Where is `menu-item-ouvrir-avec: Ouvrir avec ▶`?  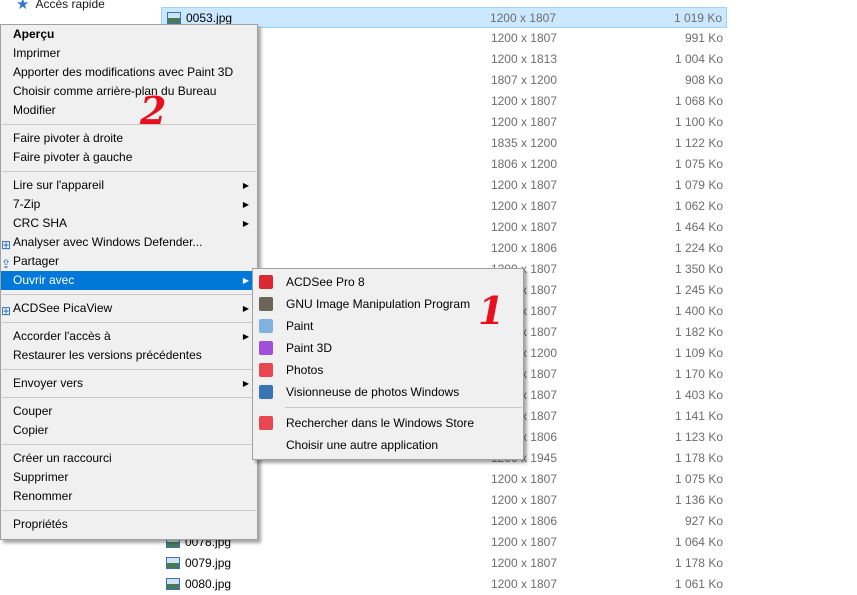
menu-item-ouvrir-avec: Ouvrir avec ▶ is located at coordinates (129, 280).